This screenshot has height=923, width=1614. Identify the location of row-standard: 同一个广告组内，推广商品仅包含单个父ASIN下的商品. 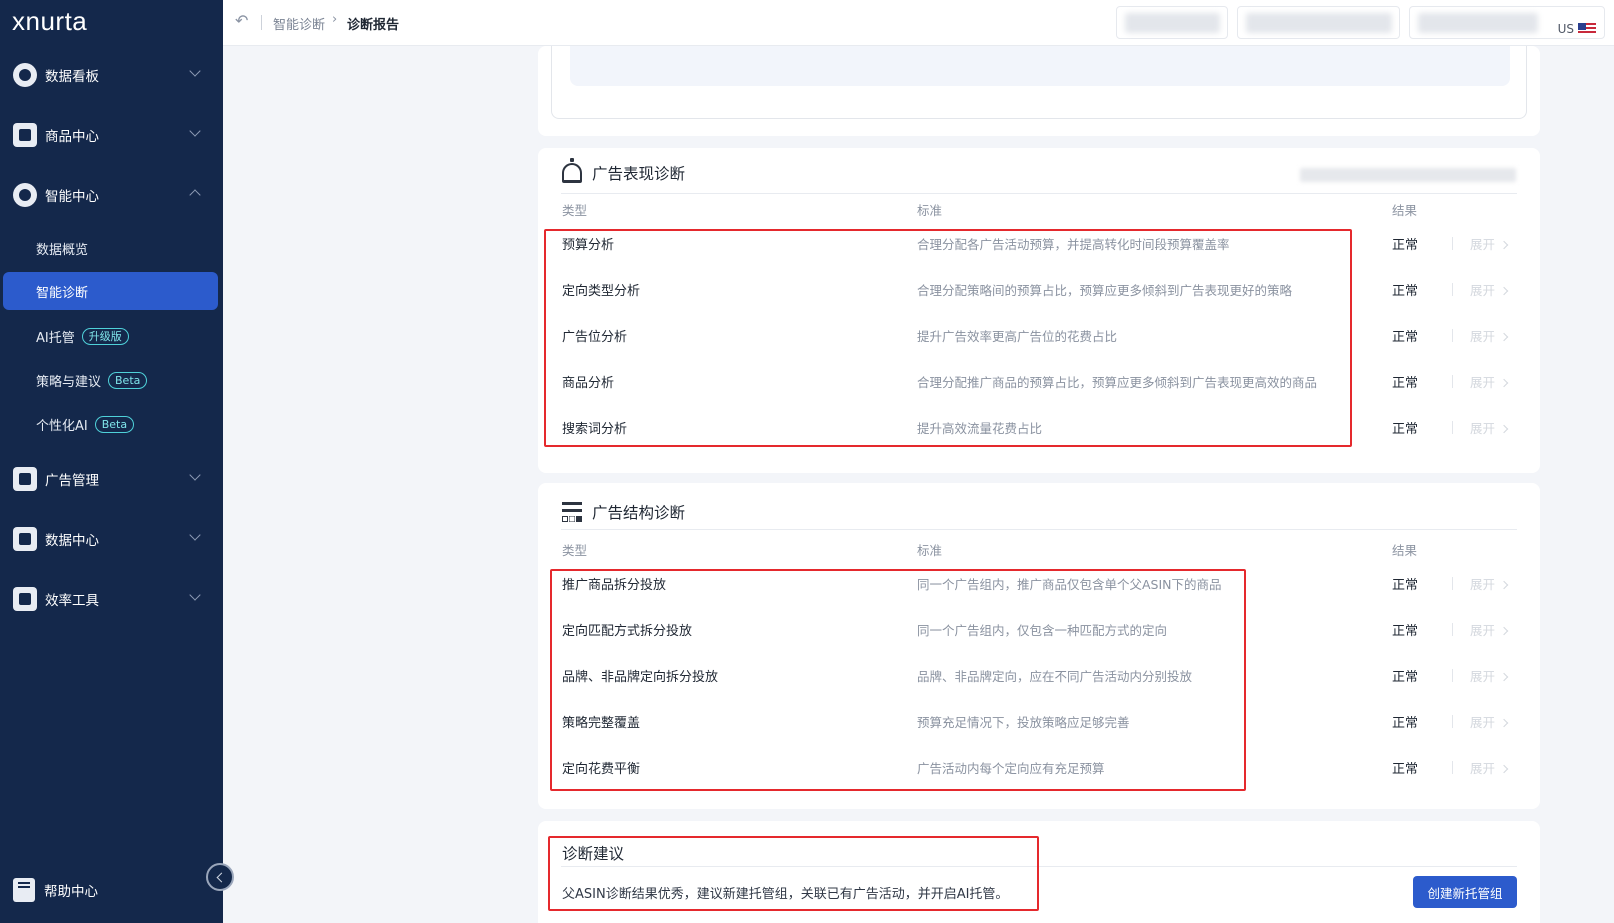
(1069, 584).